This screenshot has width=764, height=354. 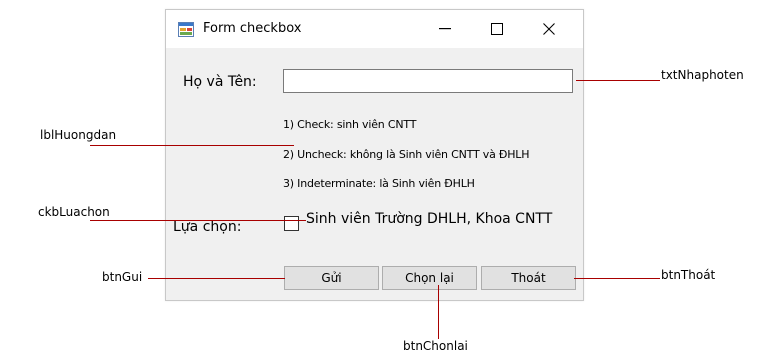 I want to click on name-label: Họ và Tên:, so click(x=220, y=82).